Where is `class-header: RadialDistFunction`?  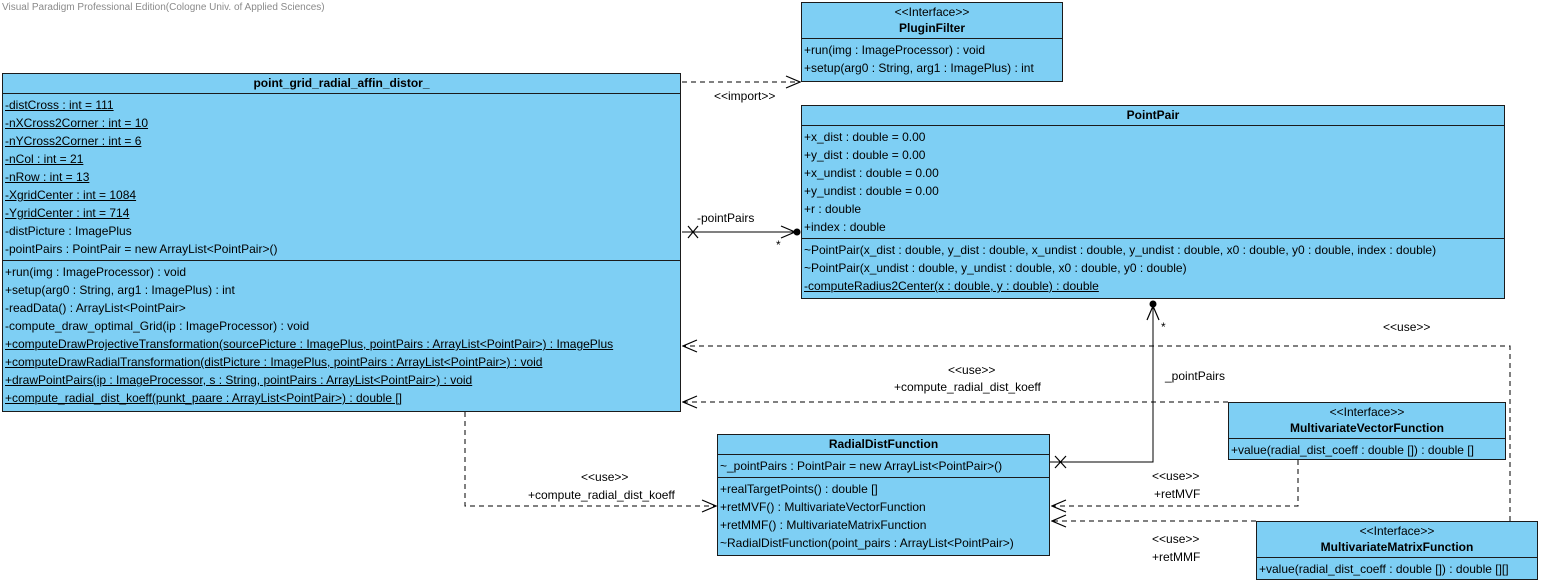
class-header: RadialDistFunction is located at coordinates (883, 445).